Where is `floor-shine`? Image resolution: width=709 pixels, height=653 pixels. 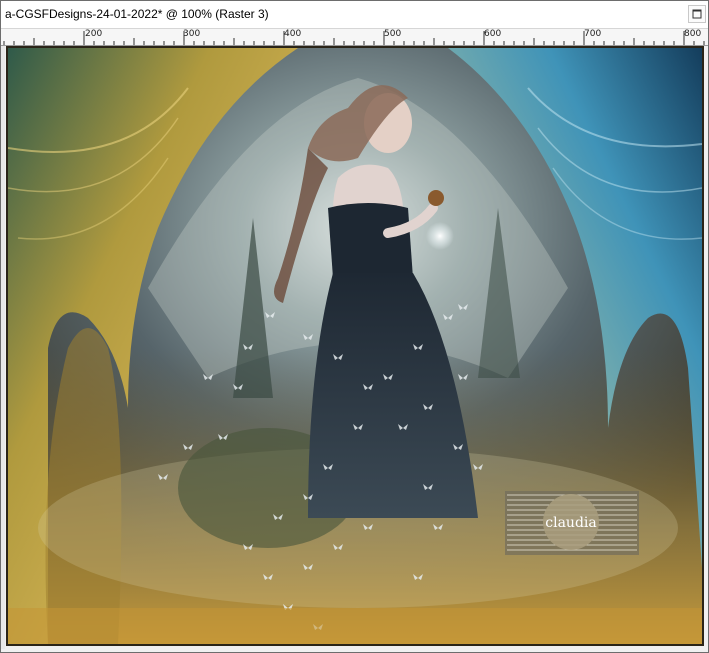
floor-shine is located at coordinates (355, 626).